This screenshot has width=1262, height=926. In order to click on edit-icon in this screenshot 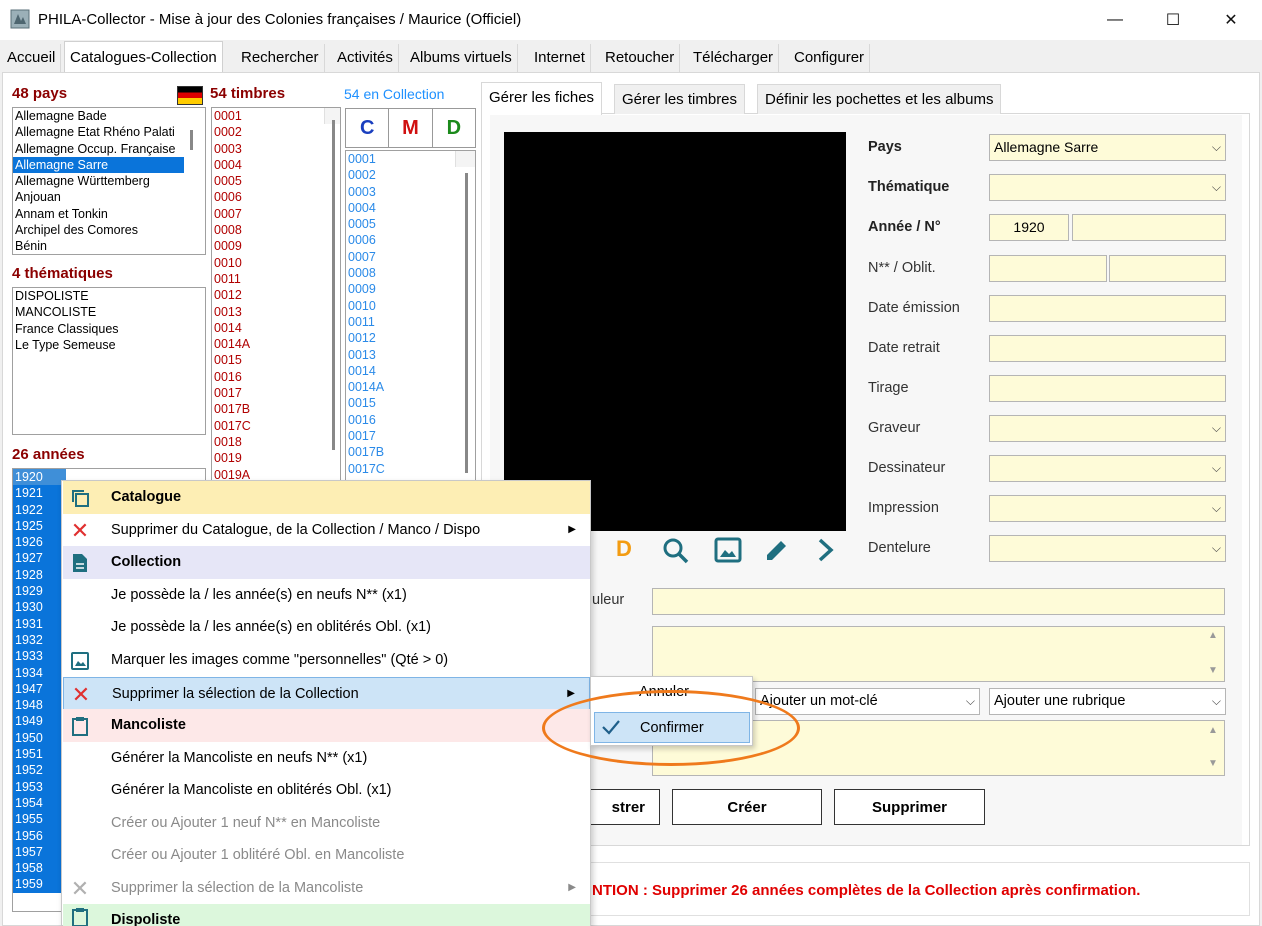, I will do `click(777, 551)`.